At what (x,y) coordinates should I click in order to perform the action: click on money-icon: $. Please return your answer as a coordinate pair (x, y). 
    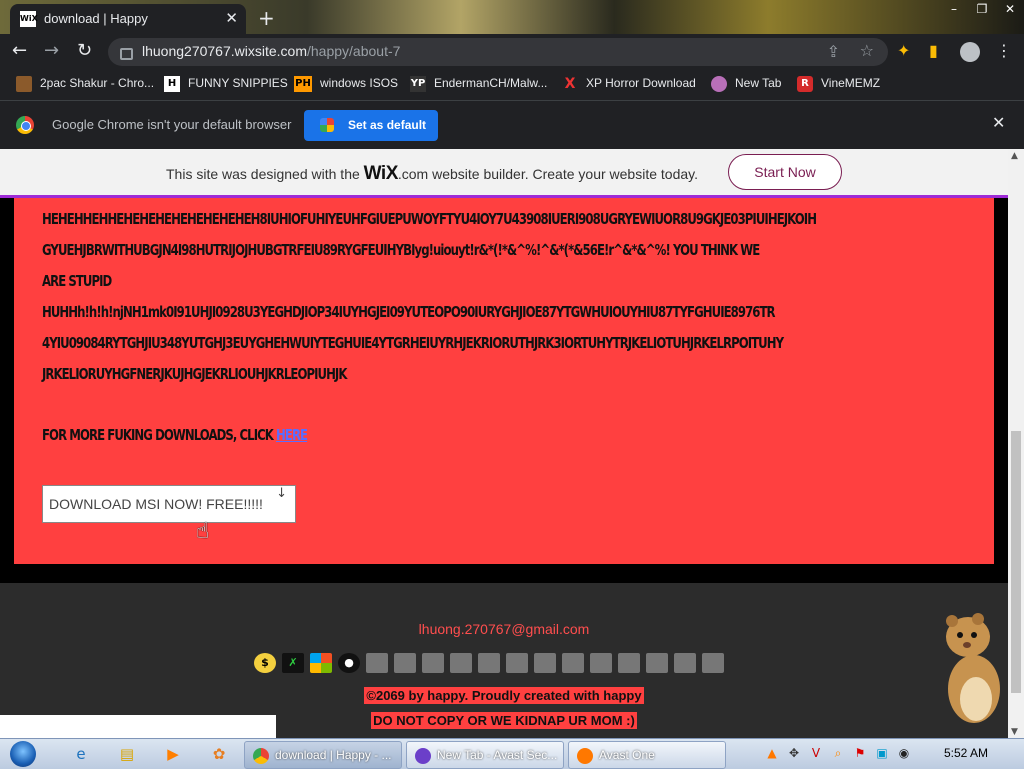
    Looking at the image, I should click on (265, 663).